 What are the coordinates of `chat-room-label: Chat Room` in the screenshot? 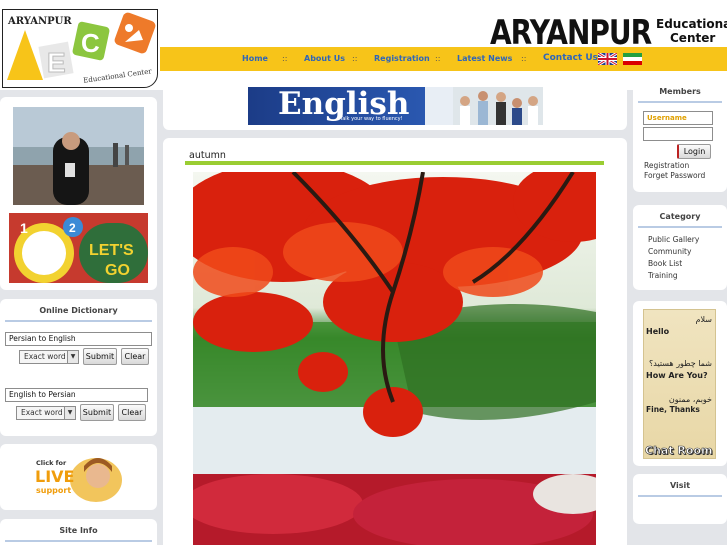 It's located at (679, 451).